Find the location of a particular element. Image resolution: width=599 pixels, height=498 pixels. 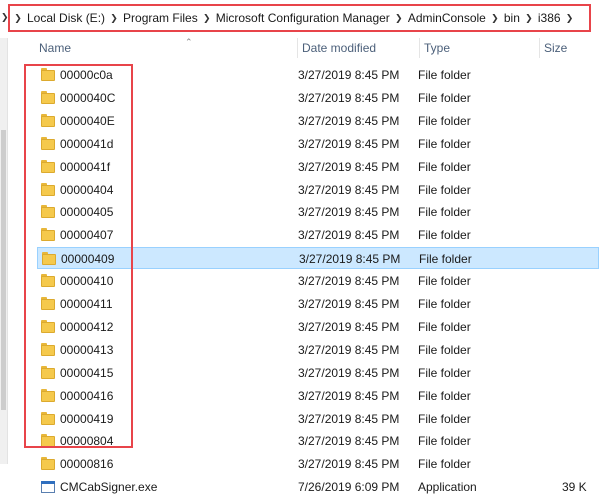

breadcrumb-item: Local Disk (E:) is located at coordinates (66, 18).